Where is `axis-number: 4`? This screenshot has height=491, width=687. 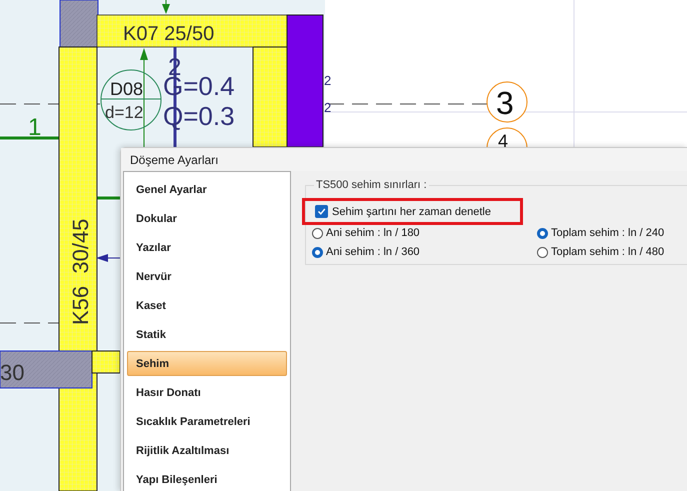 axis-number: 4 is located at coordinates (503, 141).